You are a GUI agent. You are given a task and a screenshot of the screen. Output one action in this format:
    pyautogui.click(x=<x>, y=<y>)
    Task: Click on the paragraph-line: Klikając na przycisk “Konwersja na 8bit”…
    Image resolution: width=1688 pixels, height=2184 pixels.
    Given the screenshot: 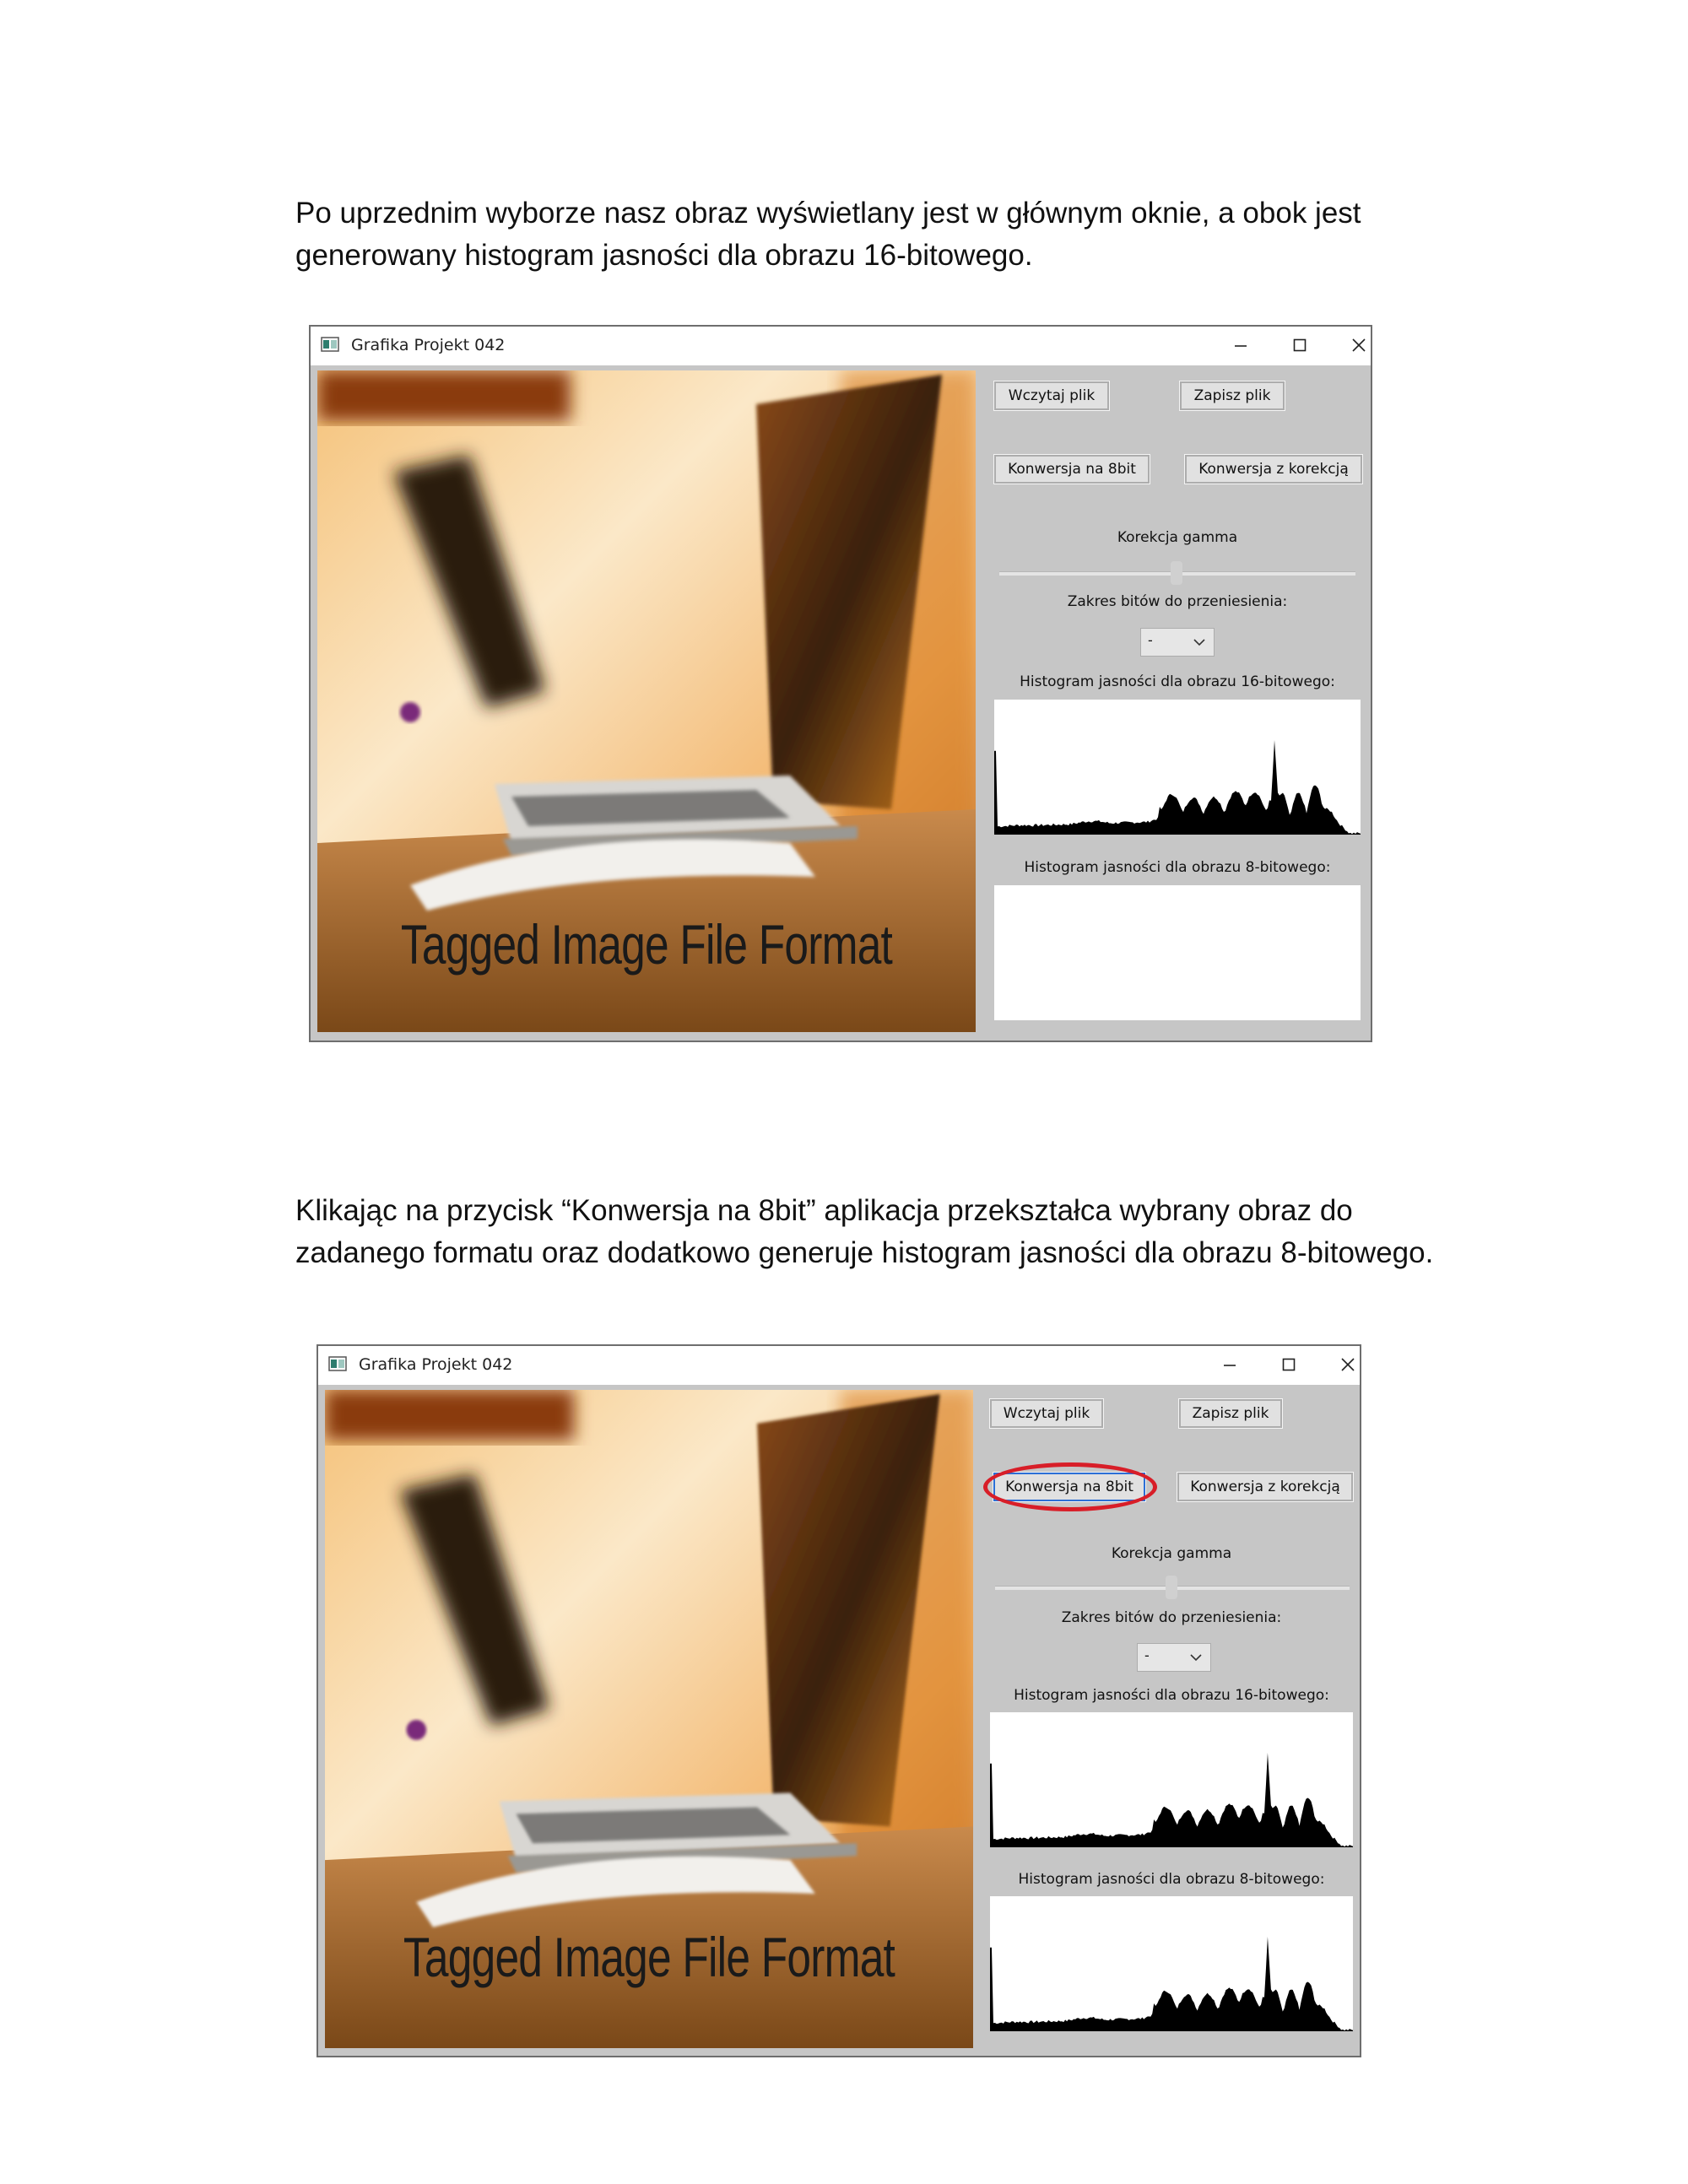 What is the action you would take?
    pyautogui.click(x=824, y=1210)
    